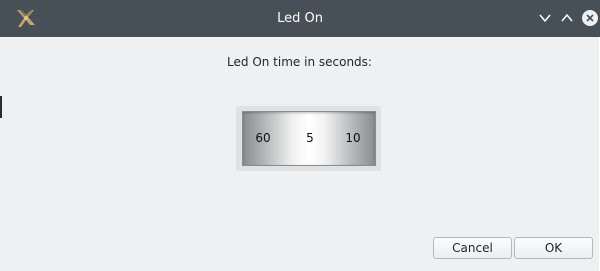 This screenshot has width=600, height=271. Describe the element at coordinates (353, 138) in the screenshot. I see `spinner-next-value: 10` at that location.